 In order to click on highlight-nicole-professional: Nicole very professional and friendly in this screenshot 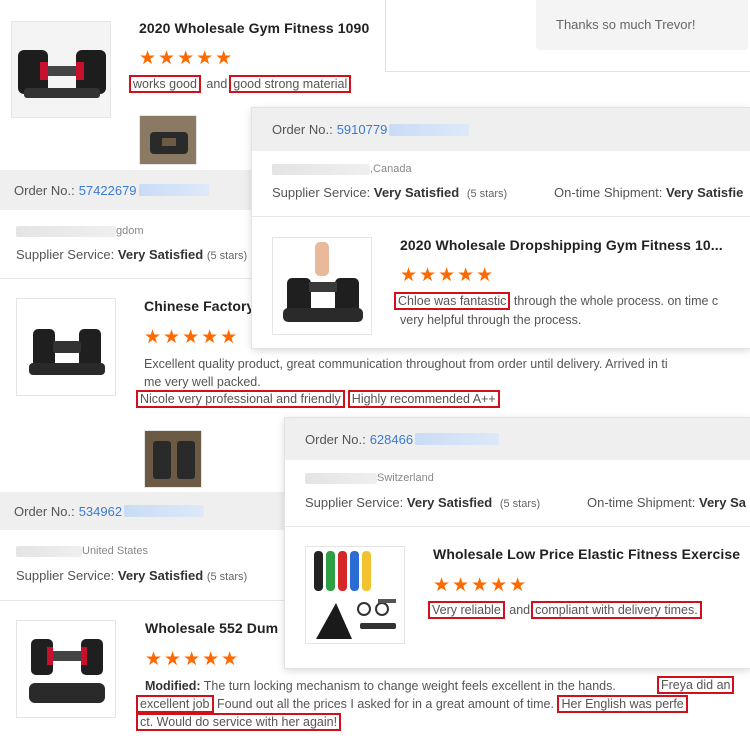, I will do `click(240, 399)`.